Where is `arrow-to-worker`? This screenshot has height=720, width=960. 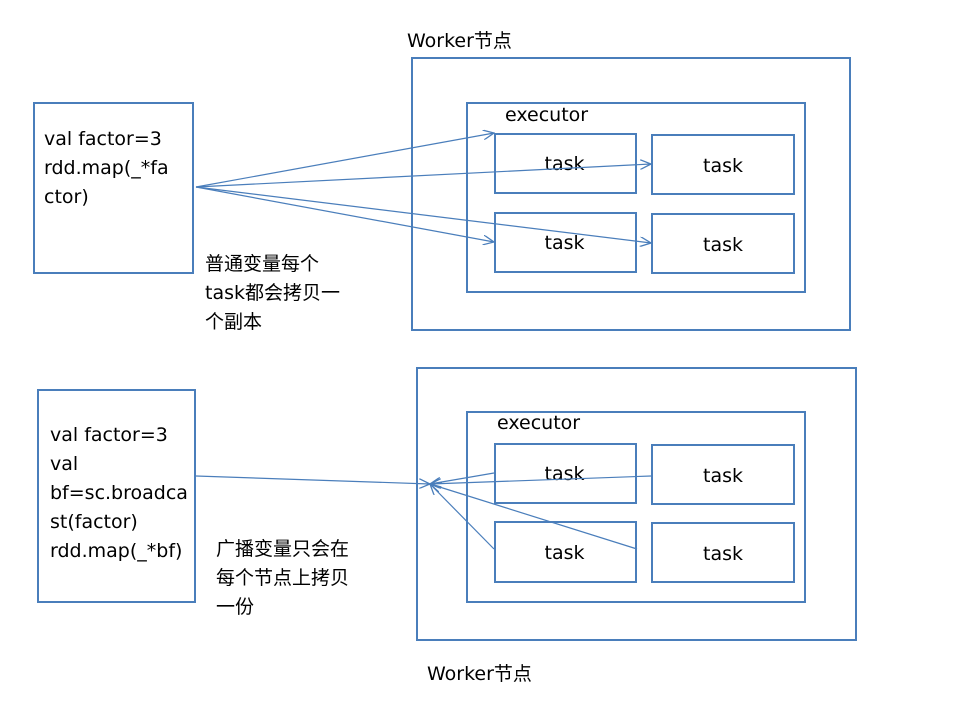 arrow-to-worker is located at coordinates (312, 479).